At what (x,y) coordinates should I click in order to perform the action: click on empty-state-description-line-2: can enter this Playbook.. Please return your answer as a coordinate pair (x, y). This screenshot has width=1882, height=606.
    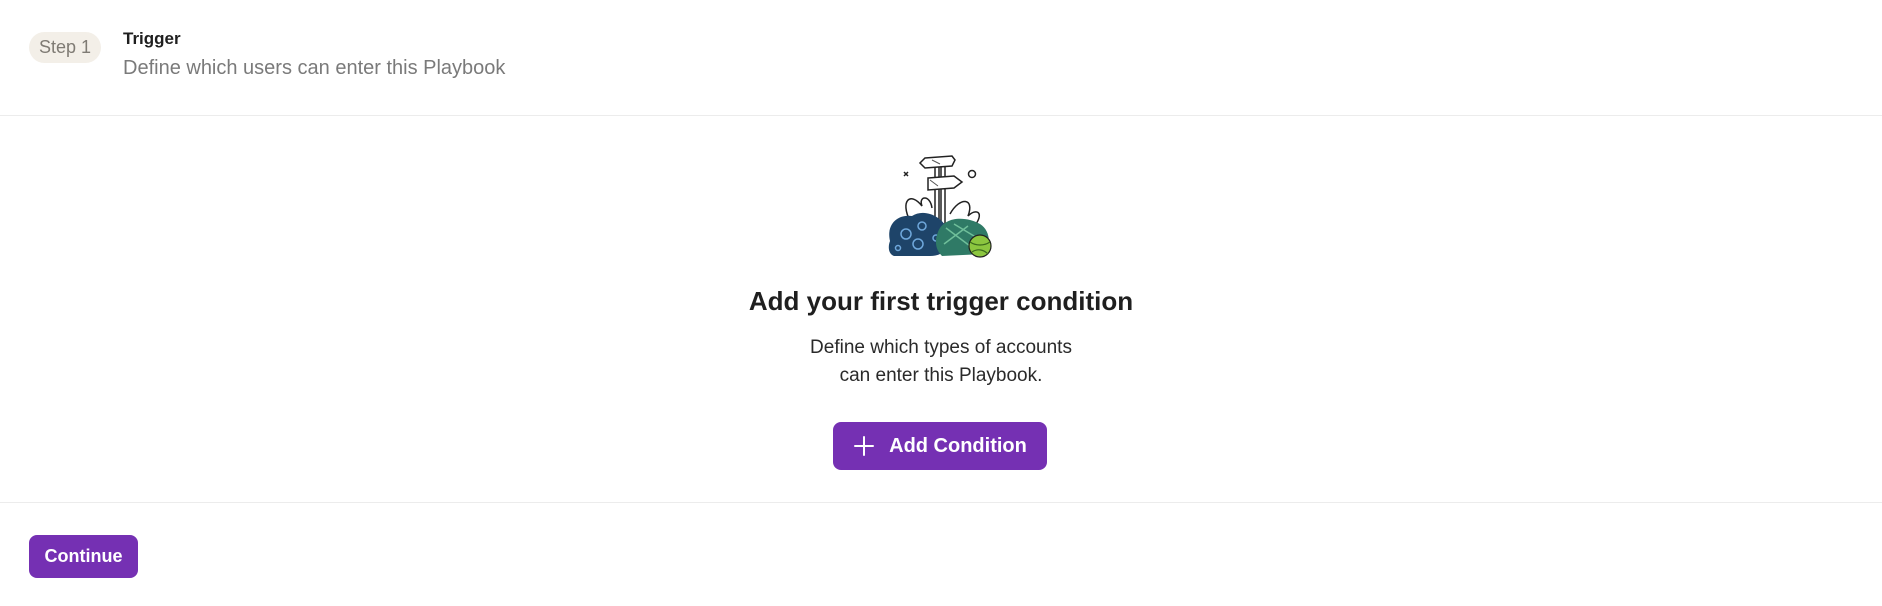
    Looking at the image, I should click on (941, 375).